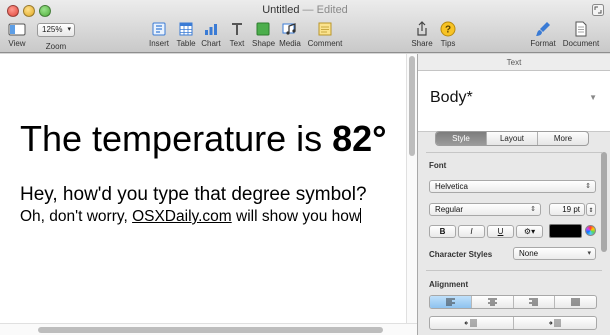 The image size is (610, 335). Describe the element at coordinates (359, 138) in the screenshot. I see `heading-bold-text: 82°` at that location.